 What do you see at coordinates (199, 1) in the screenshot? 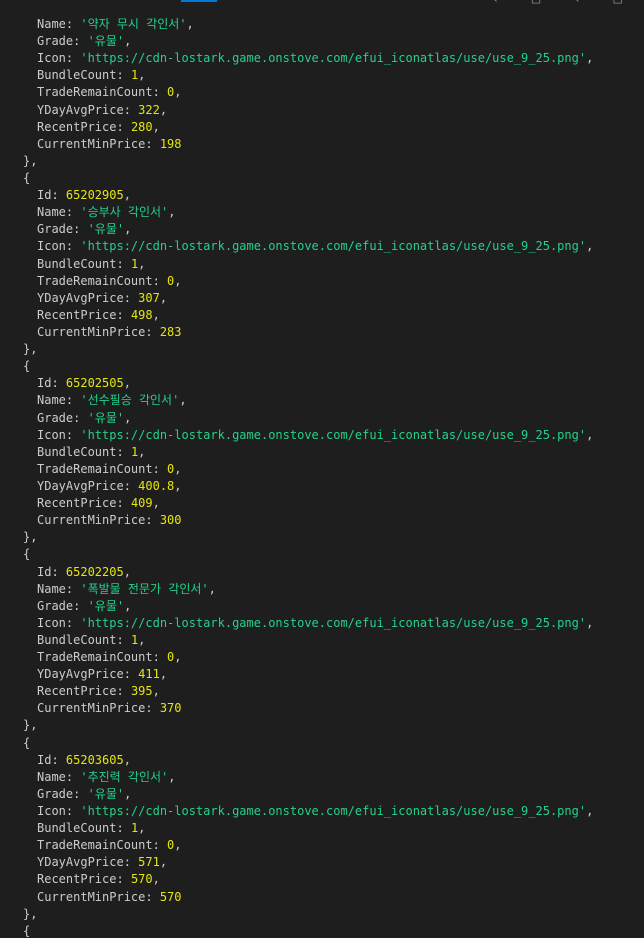
I see `active-tab-indicator` at bounding box center [199, 1].